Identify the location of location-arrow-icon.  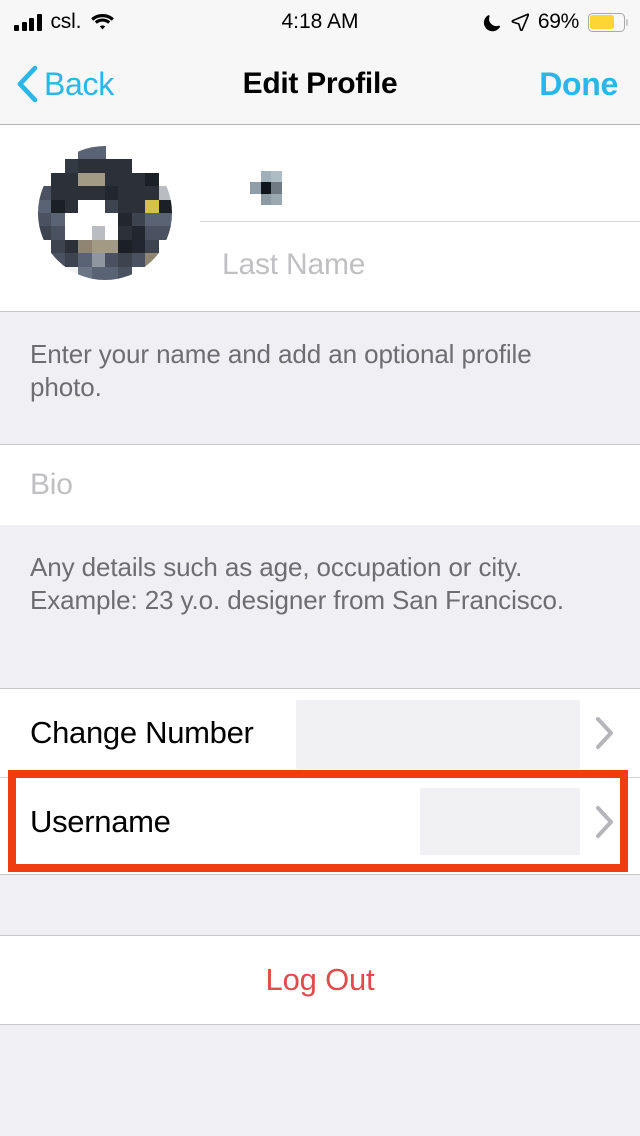
(520, 22).